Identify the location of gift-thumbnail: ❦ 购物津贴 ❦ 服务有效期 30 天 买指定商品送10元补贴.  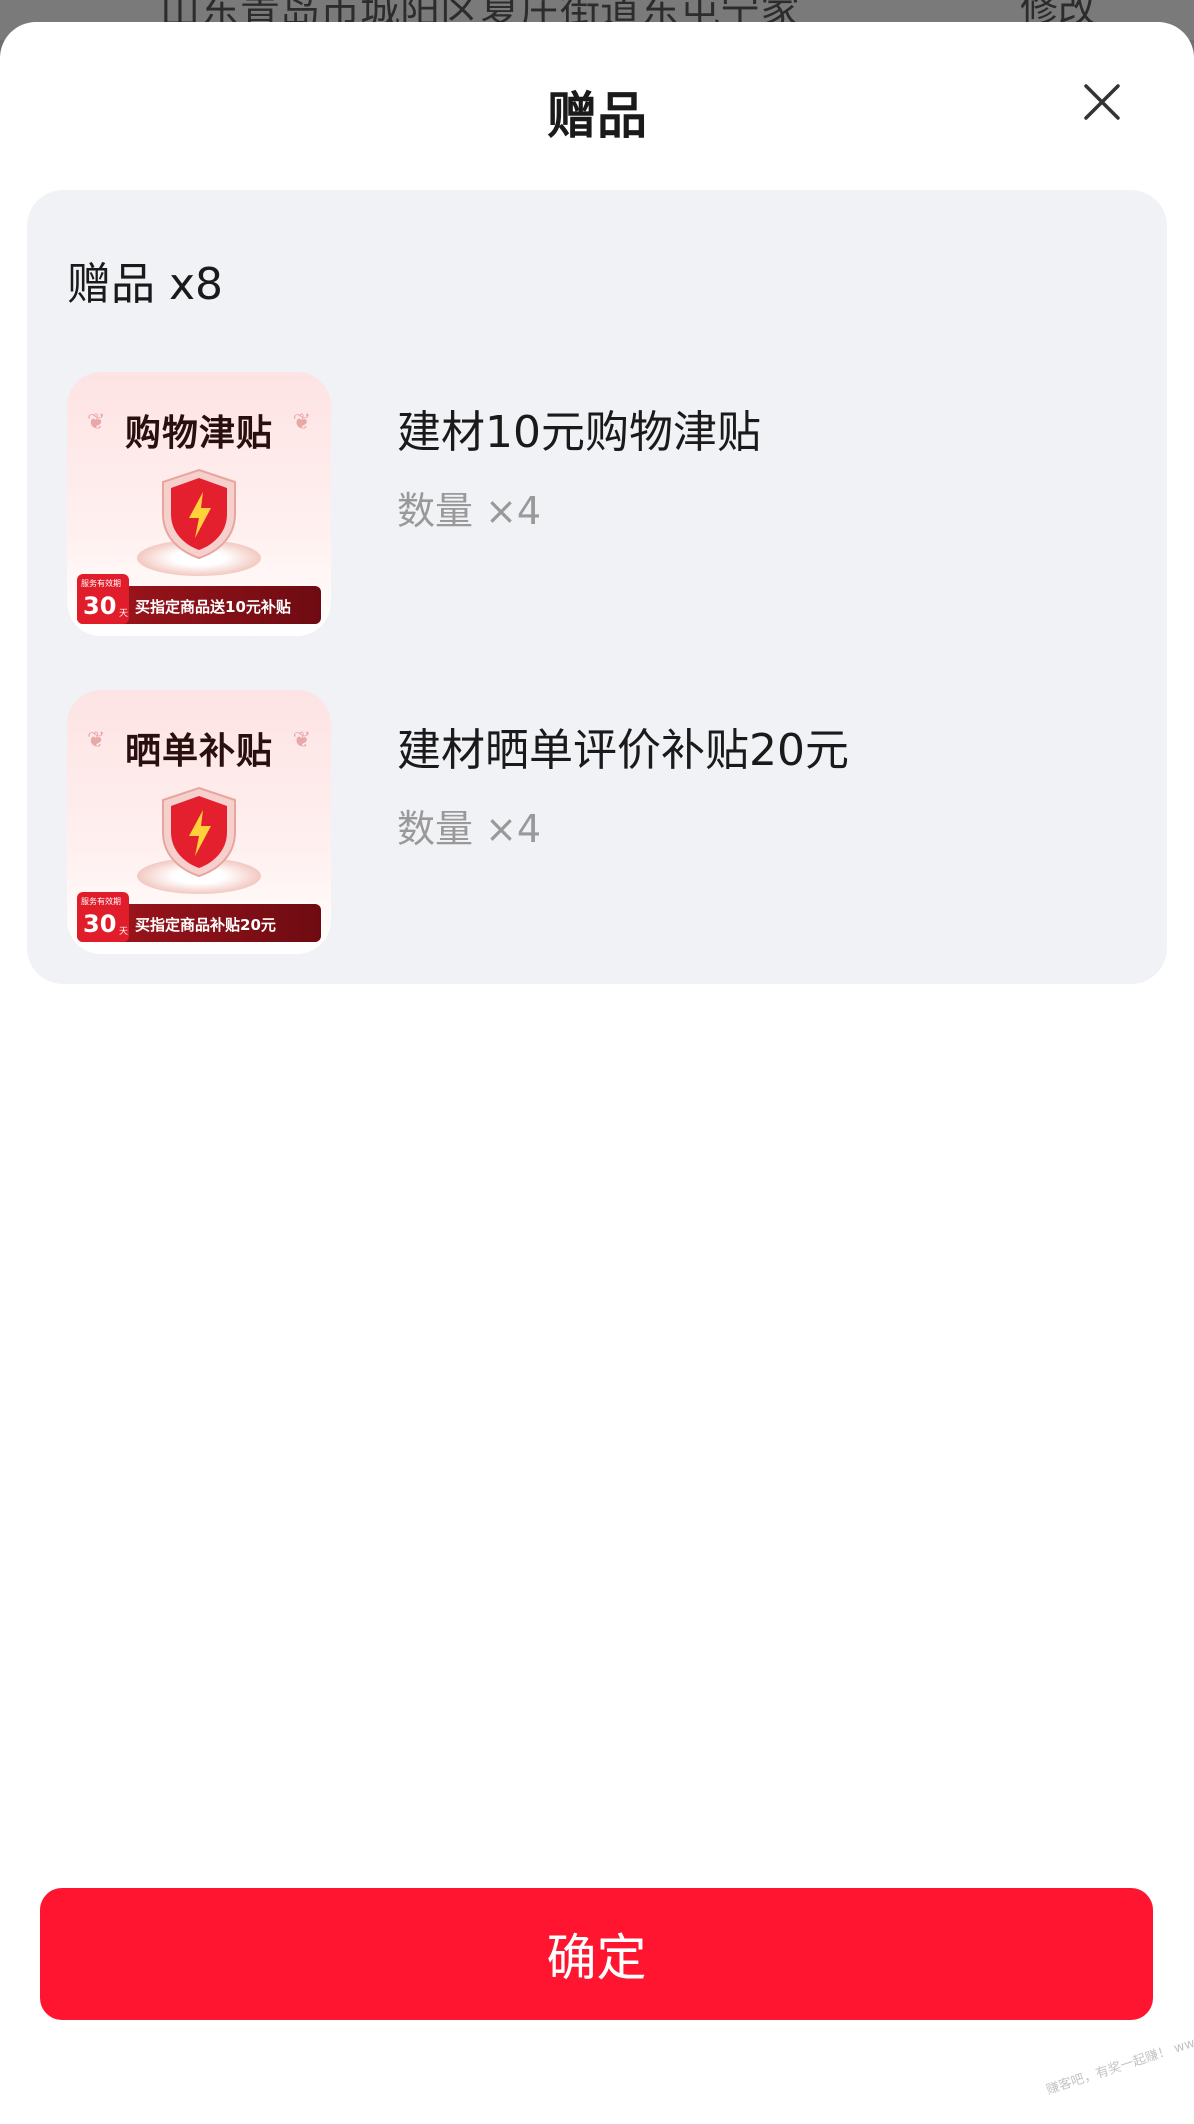
(199, 504).